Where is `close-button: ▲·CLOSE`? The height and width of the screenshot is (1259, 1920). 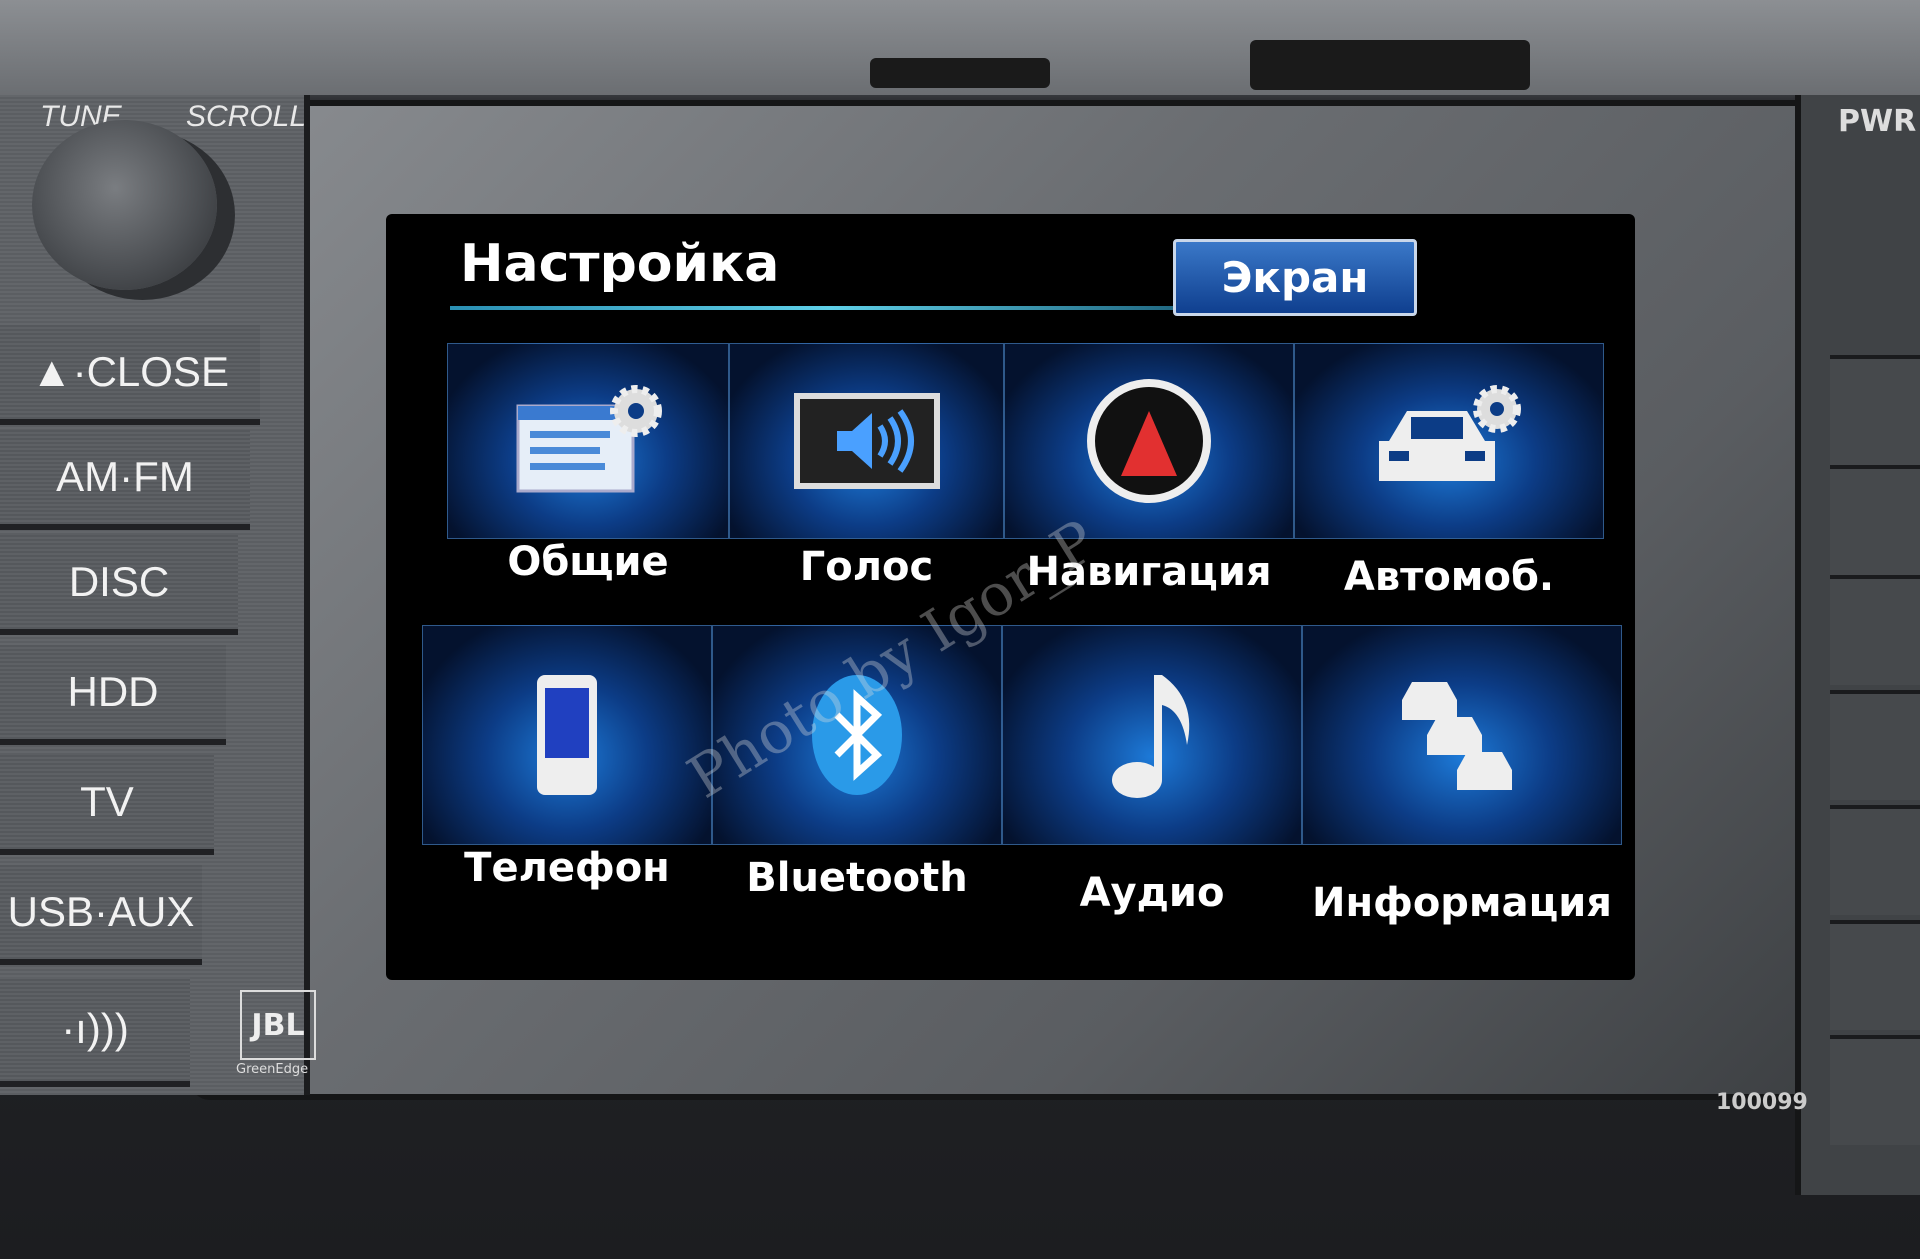 close-button: ▲·CLOSE is located at coordinates (130, 375).